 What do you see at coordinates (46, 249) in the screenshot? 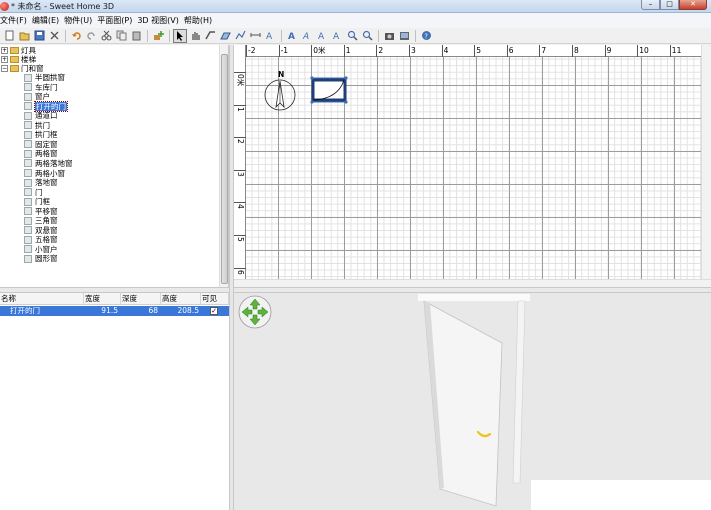
I see `tree-item-label: 小窗户` at bounding box center [46, 249].